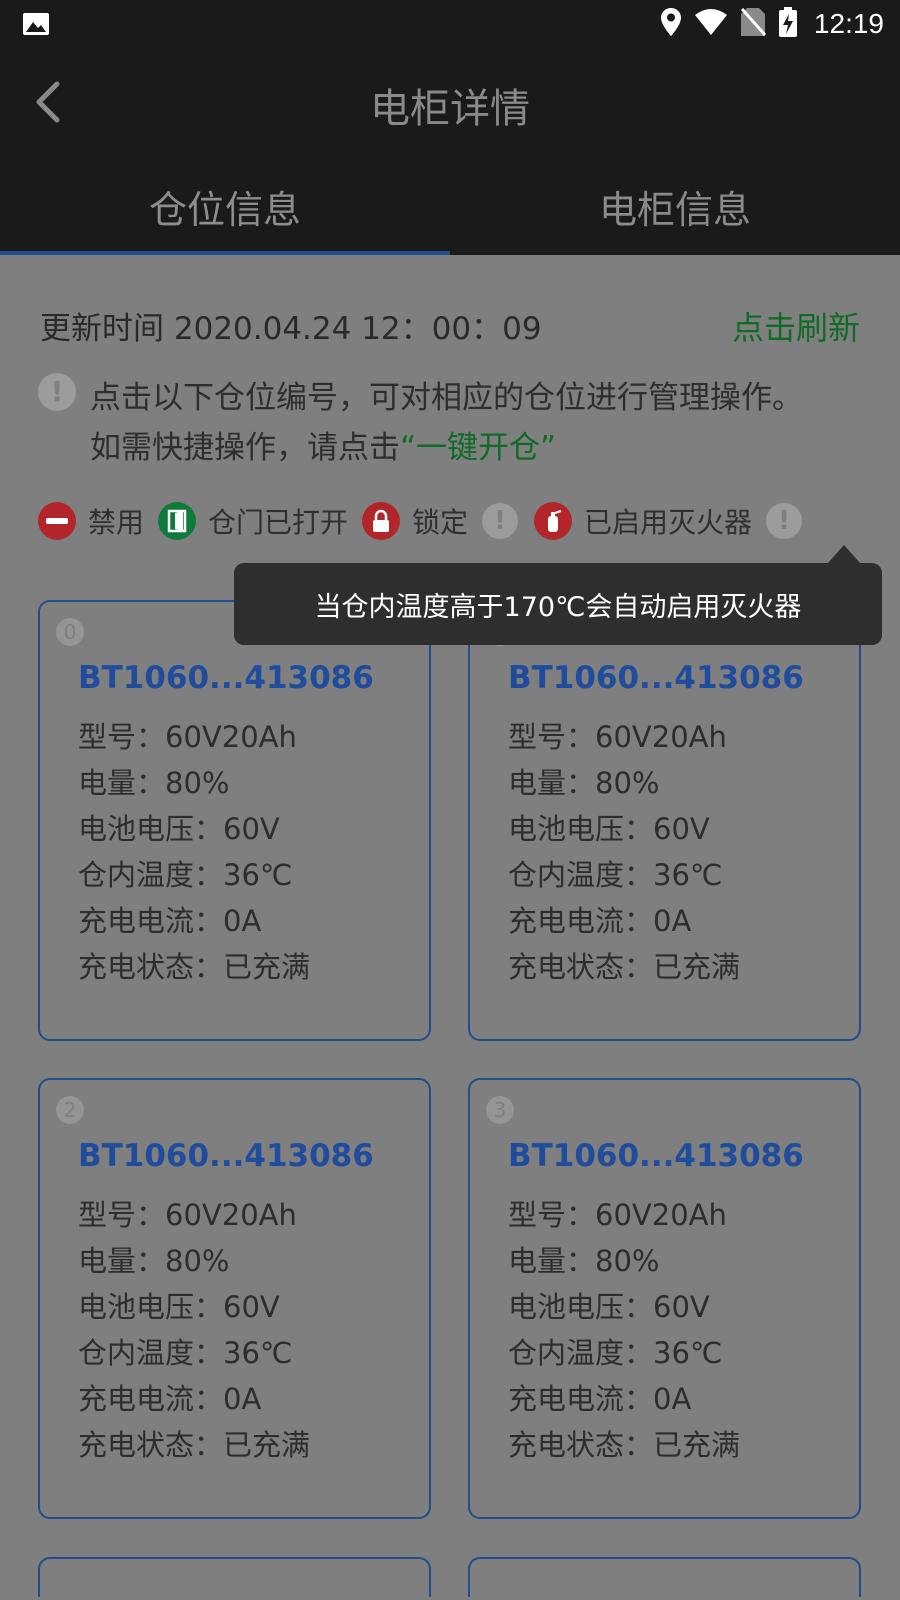  I want to click on lock-icon, so click(381, 521).